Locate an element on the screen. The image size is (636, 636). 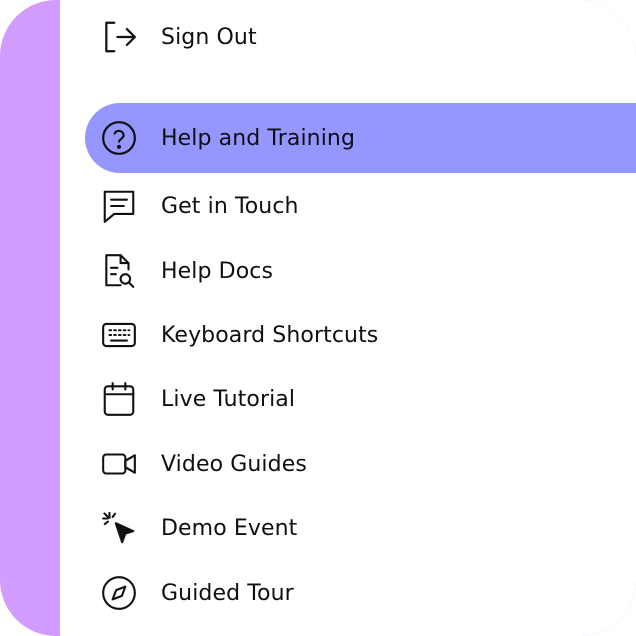
keyboard-shortcuts-item: Keyboard Shortcuts is located at coordinates (348, 335).